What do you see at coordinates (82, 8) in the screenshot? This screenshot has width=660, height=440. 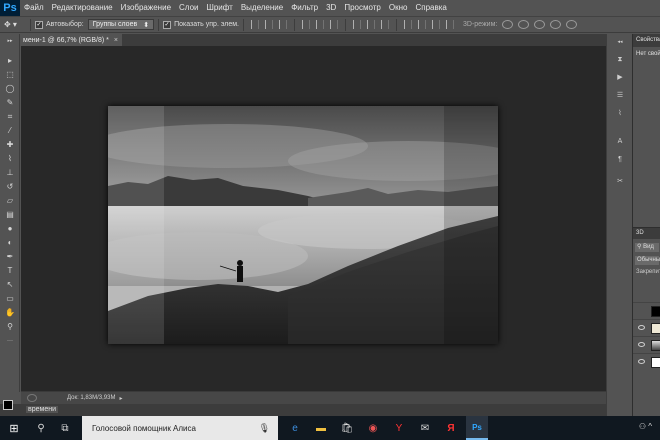 I see `menu-edit: Редактирование` at bounding box center [82, 8].